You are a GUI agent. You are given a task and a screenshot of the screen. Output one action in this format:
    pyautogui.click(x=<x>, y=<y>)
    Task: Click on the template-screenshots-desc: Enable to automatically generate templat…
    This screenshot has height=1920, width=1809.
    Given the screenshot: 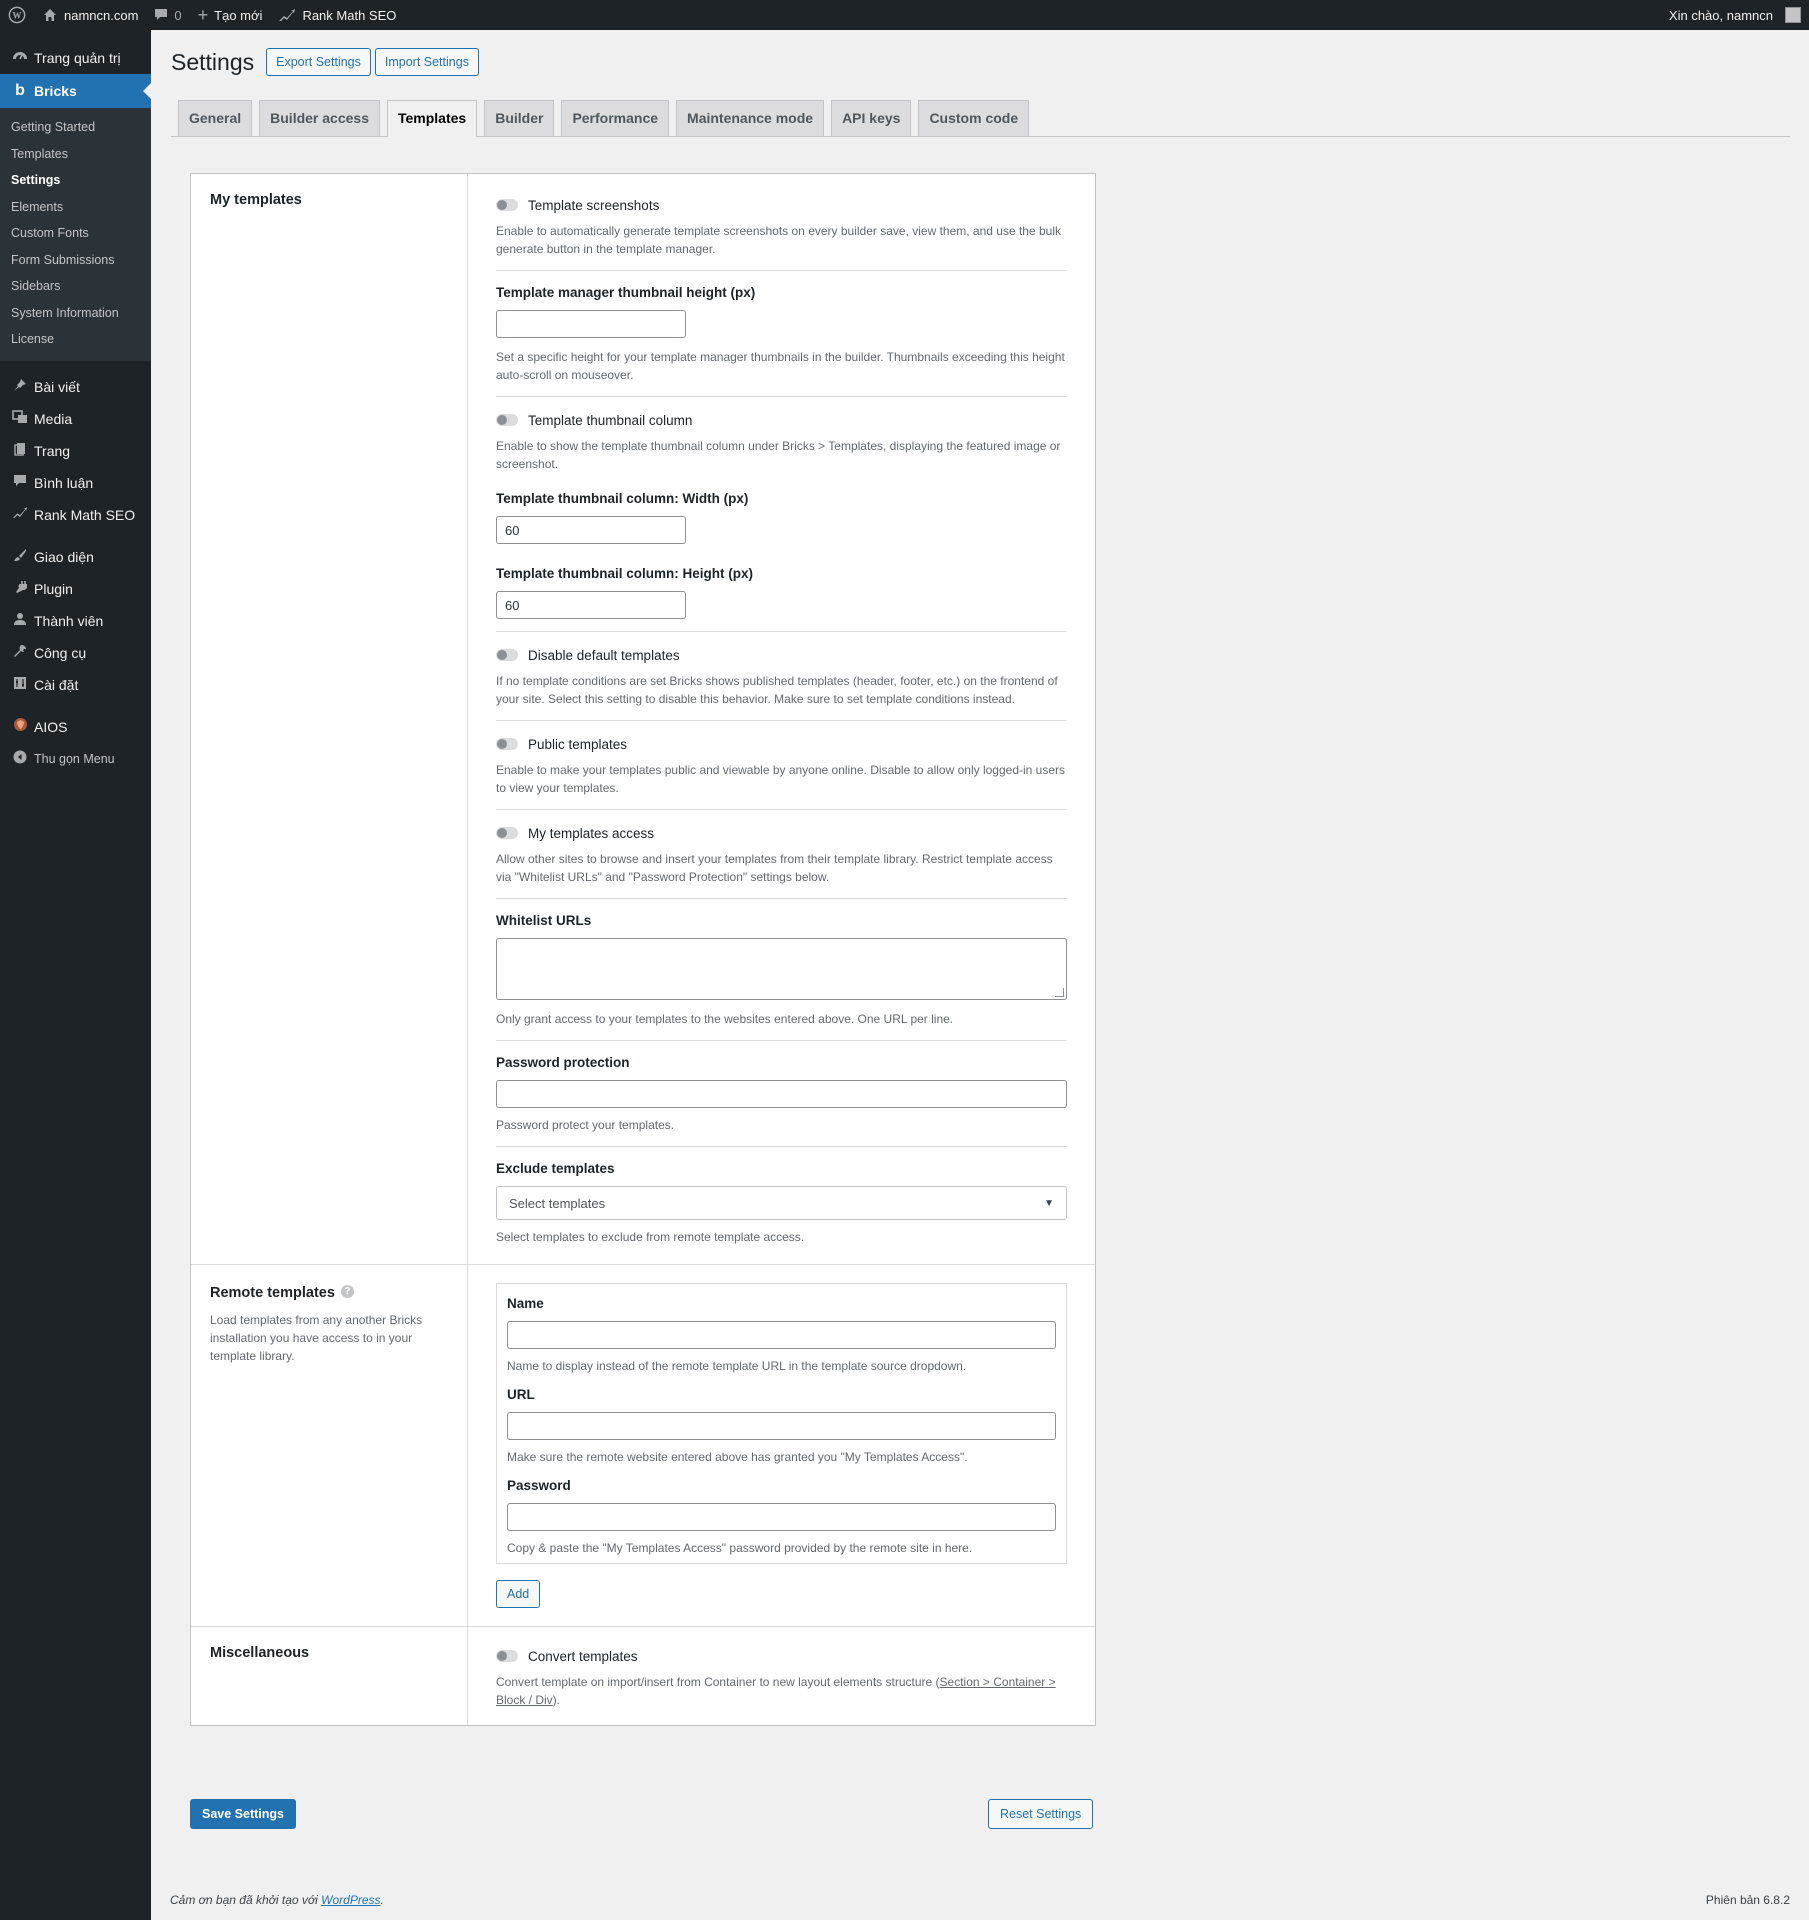 What is the action you would take?
    pyautogui.click(x=778, y=240)
    